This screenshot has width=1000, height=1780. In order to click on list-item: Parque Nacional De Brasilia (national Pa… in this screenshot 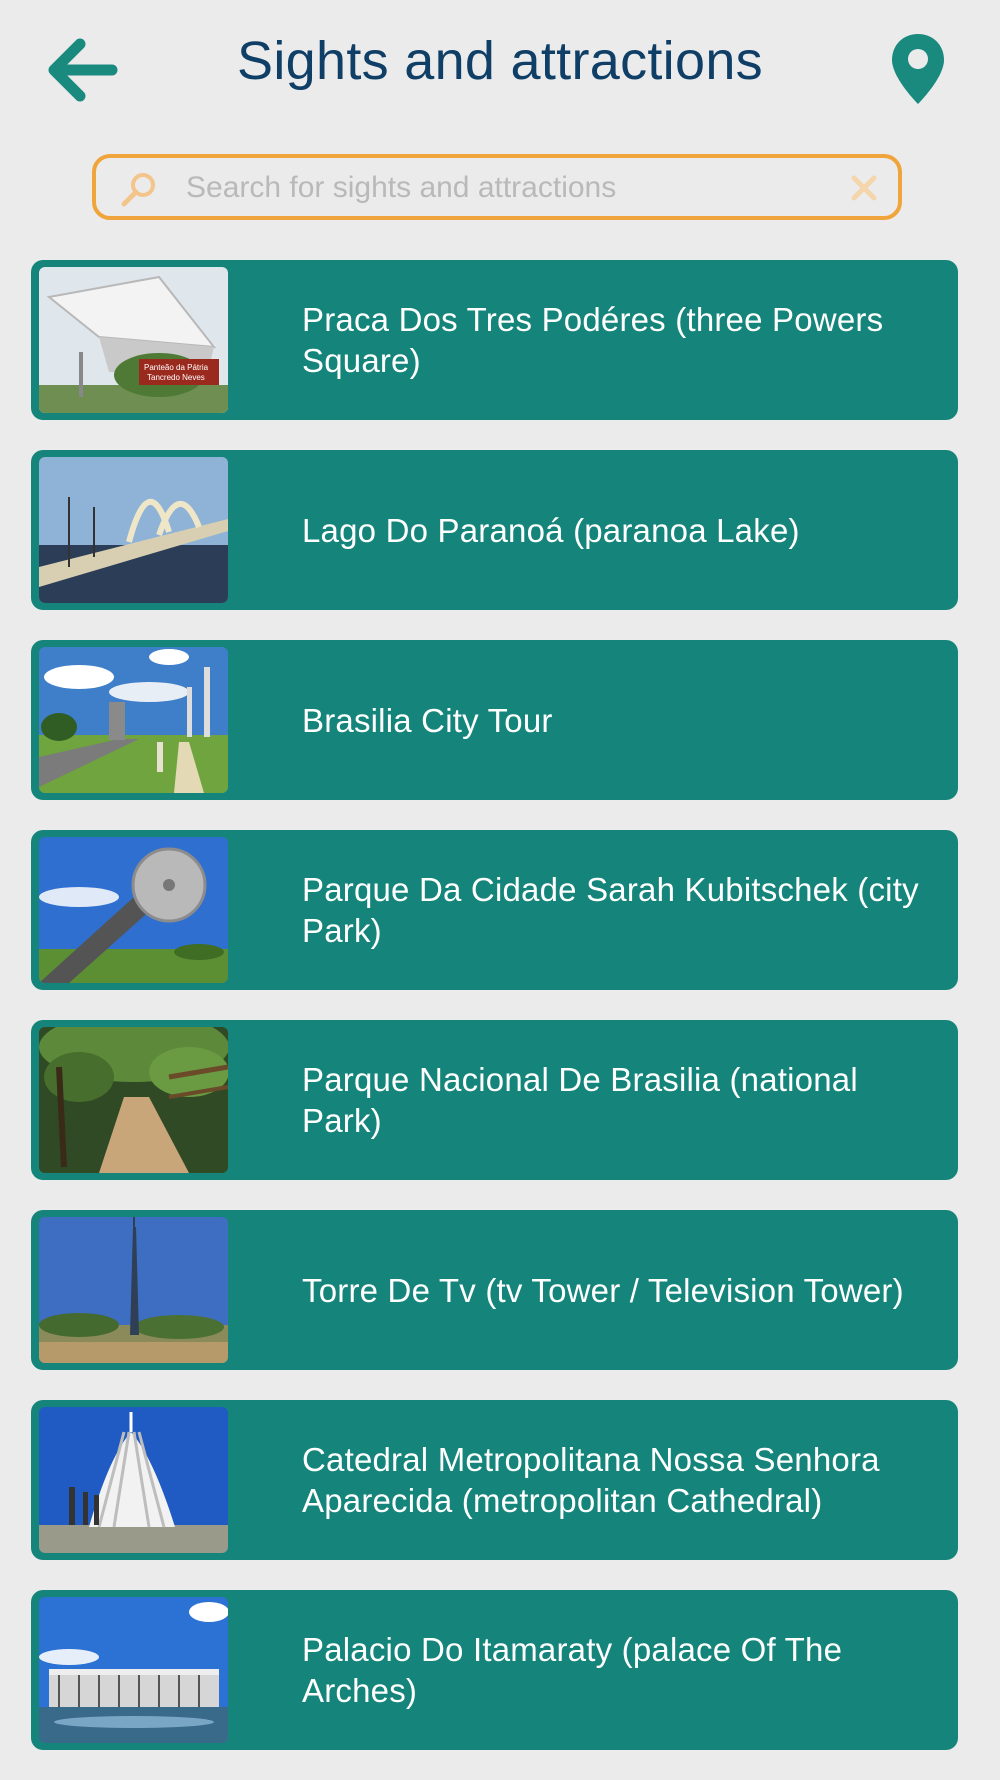, I will do `click(494, 1100)`.